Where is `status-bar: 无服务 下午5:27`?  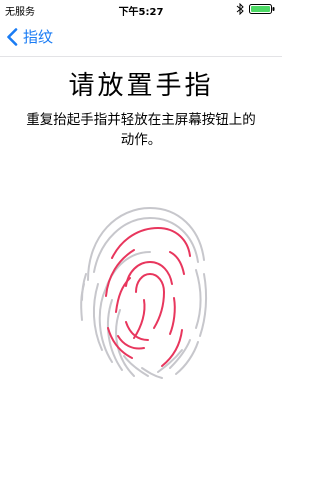
status-bar: 无服务 下午5:27 is located at coordinates (141, 9).